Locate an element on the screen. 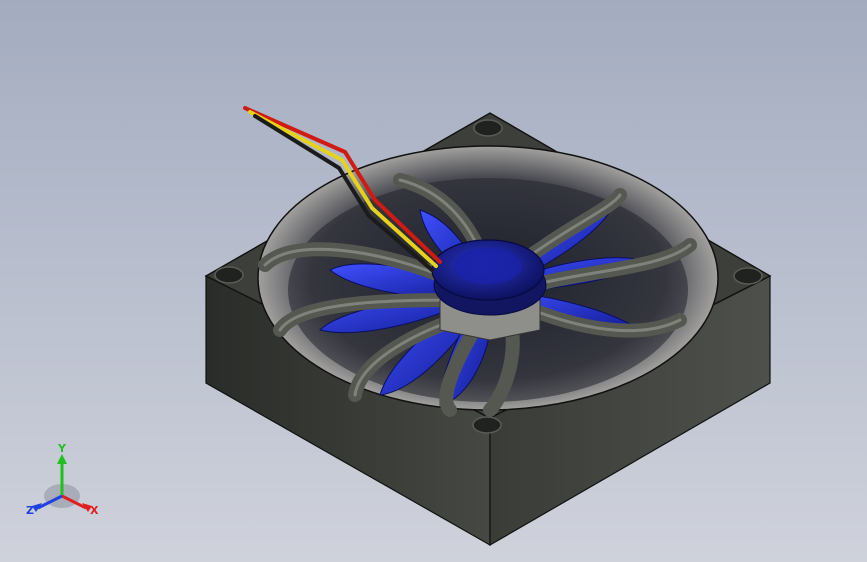 This screenshot has height=562, width=867. y-axis-label: Y is located at coordinates (62, 448).